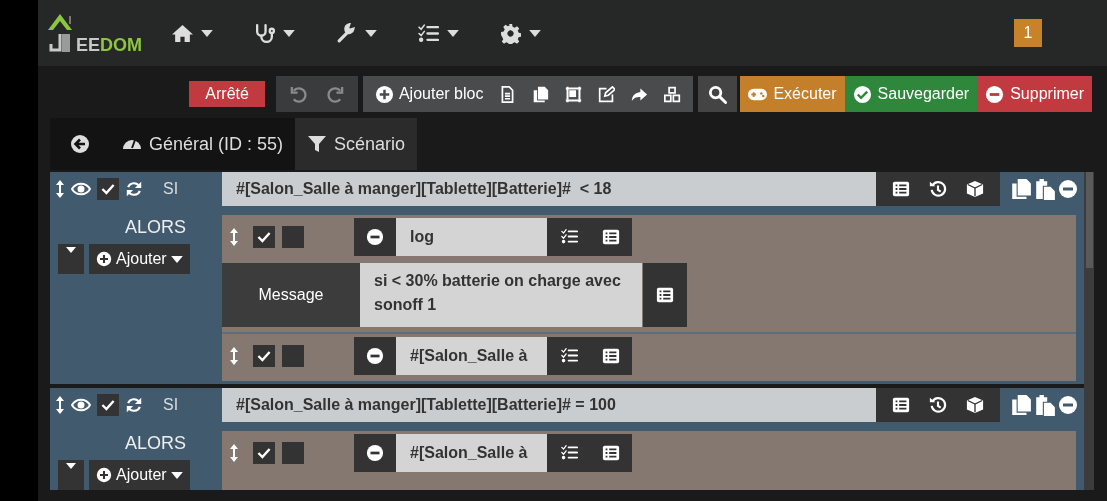  I want to click on settings-menu-button, so click(520, 33).